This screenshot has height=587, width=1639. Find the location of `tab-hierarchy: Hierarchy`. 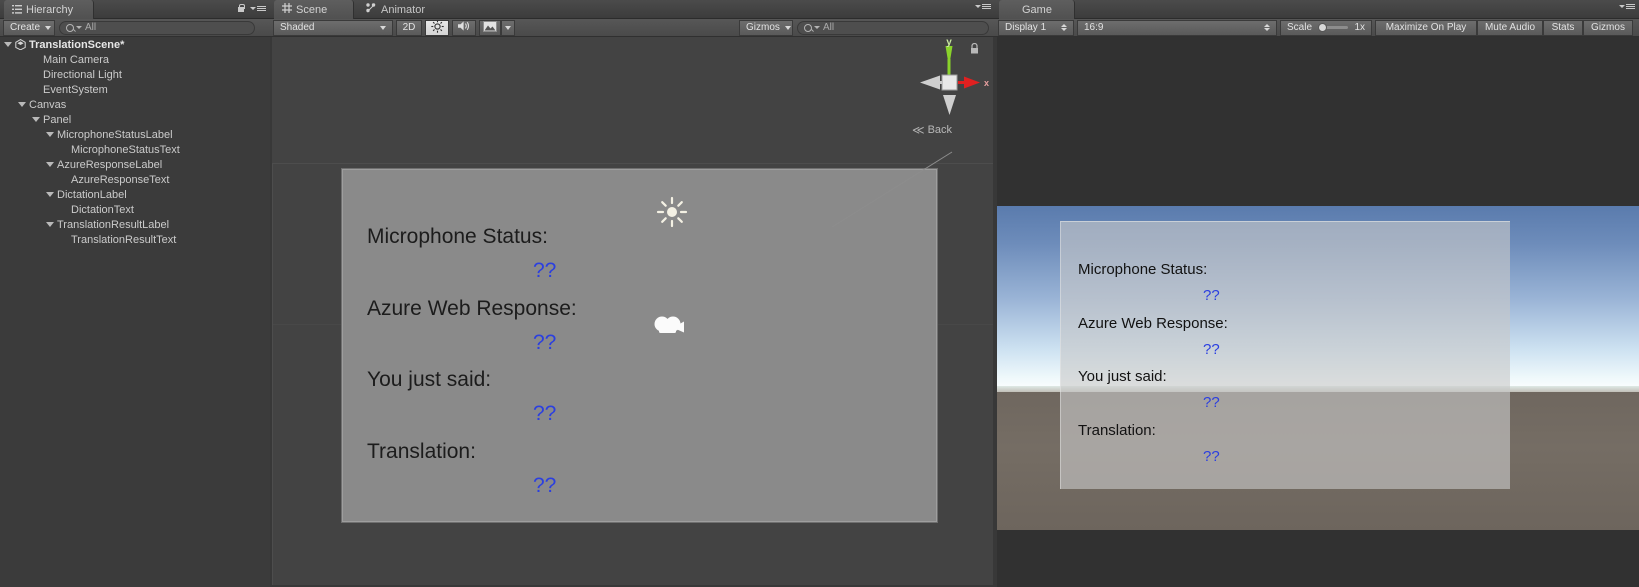

tab-hierarchy: Hierarchy is located at coordinates (49, 9).